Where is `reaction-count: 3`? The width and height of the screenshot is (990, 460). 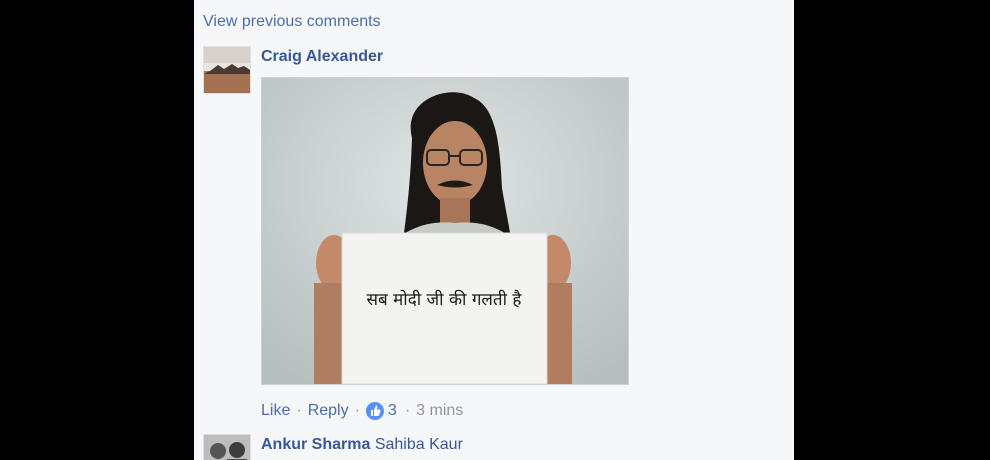
reaction-count: 3 is located at coordinates (392, 411).